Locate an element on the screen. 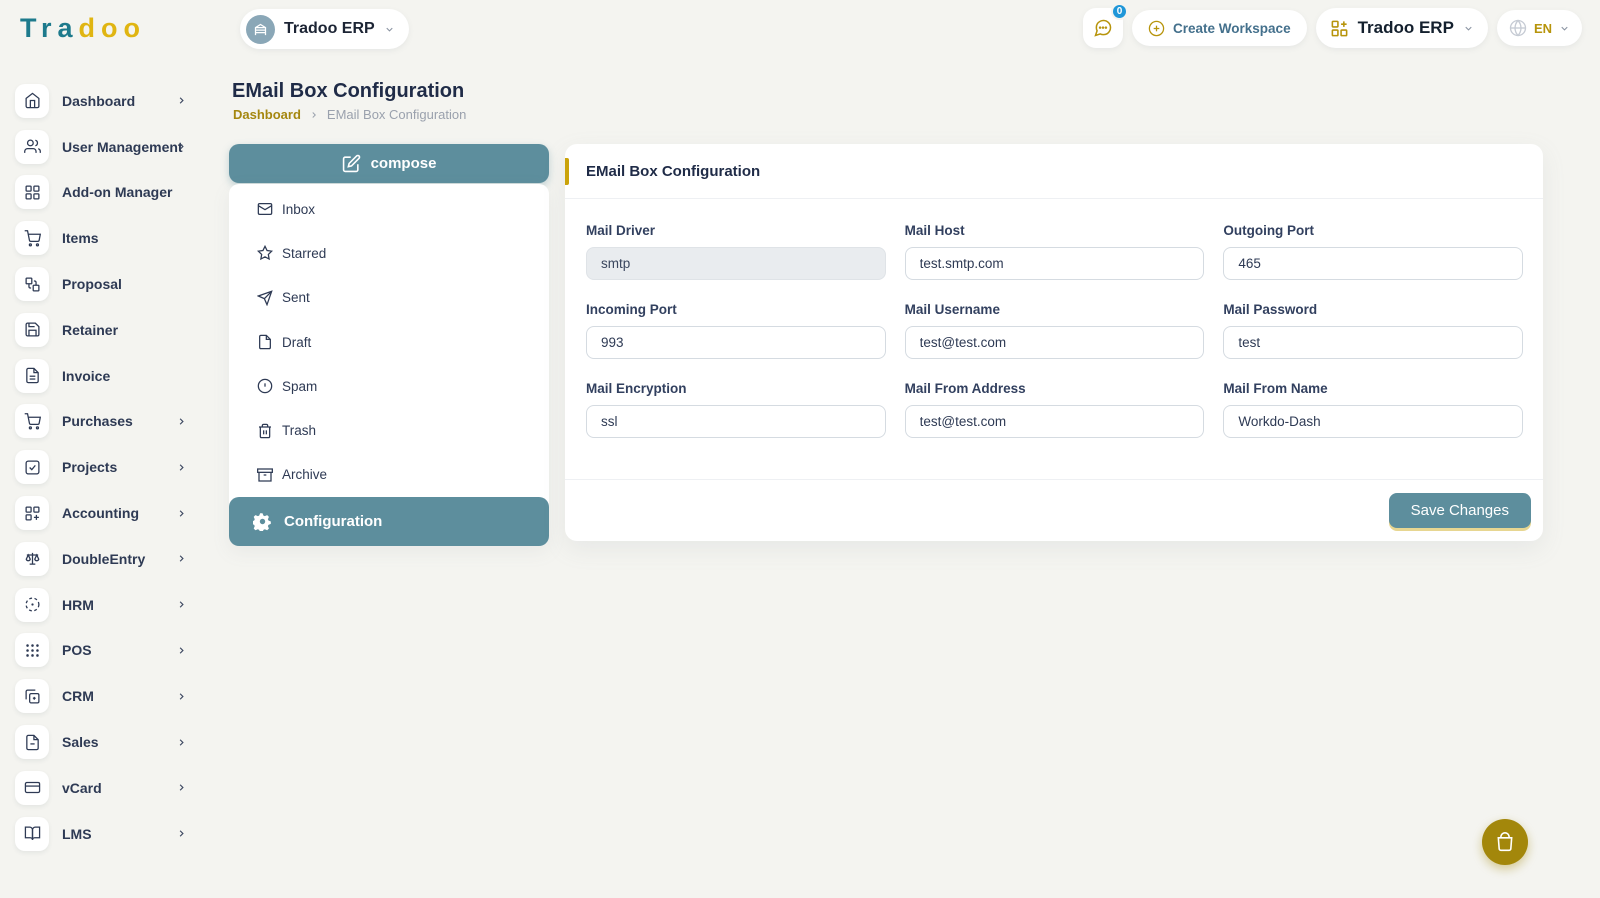 Image resolution: width=1600 pixels, height=898 pixels. save-changes-button: Save Changes is located at coordinates (1459, 510).